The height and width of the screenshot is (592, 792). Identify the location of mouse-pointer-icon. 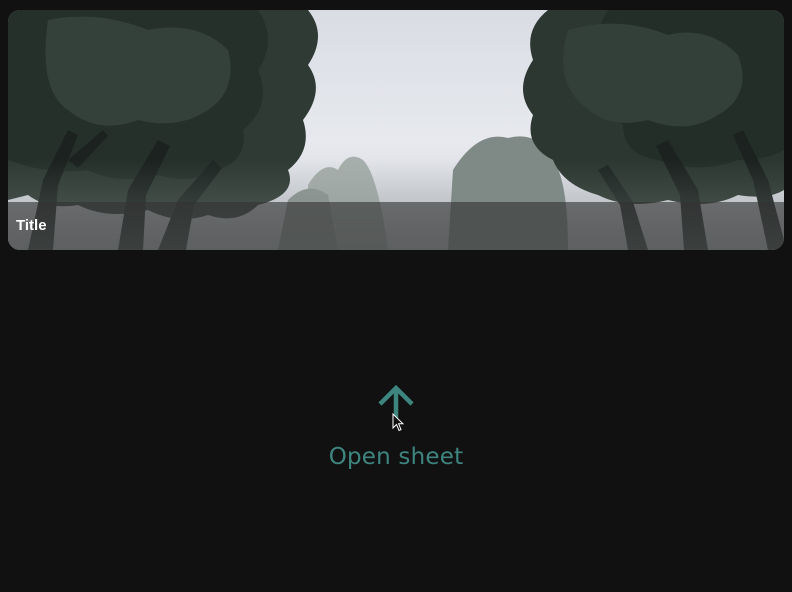
(398, 422).